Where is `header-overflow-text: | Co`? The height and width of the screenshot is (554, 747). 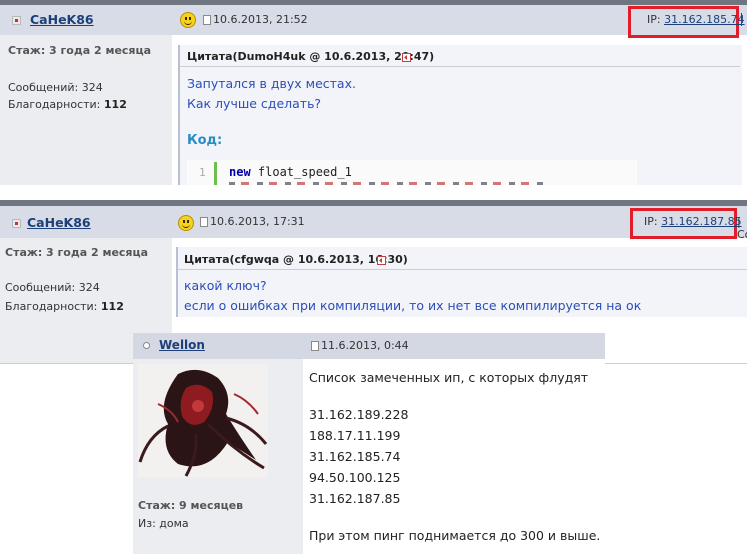 header-overflow-text: | Co is located at coordinates (742, 228).